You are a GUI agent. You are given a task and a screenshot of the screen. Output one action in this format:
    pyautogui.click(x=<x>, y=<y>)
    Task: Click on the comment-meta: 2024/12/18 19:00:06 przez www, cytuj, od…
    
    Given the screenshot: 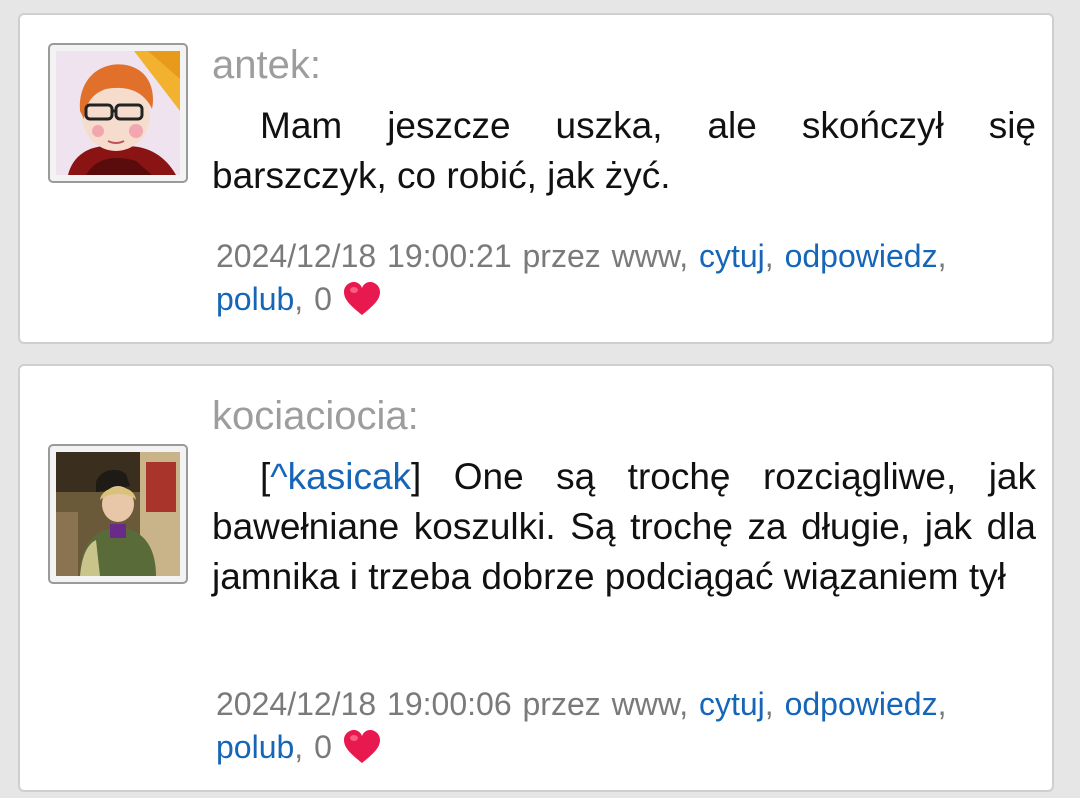 What is the action you would take?
    pyautogui.click(x=626, y=729)
    